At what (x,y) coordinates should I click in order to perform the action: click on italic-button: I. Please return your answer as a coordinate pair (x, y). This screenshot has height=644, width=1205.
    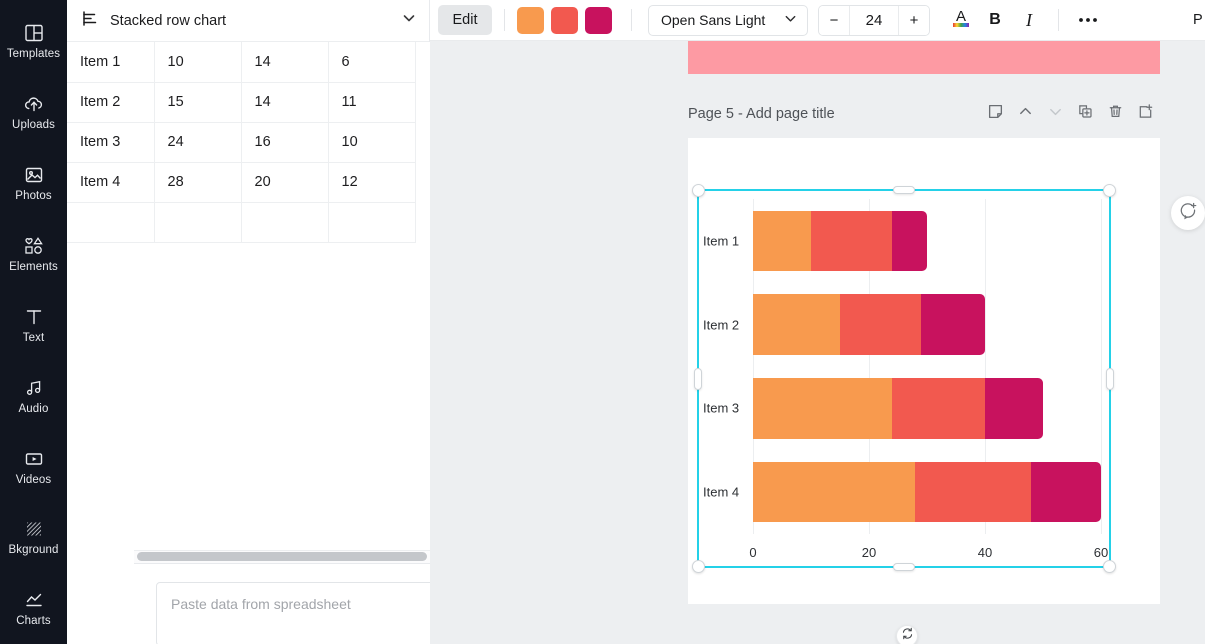
    Looking at the image, I should click on (1029, 20).